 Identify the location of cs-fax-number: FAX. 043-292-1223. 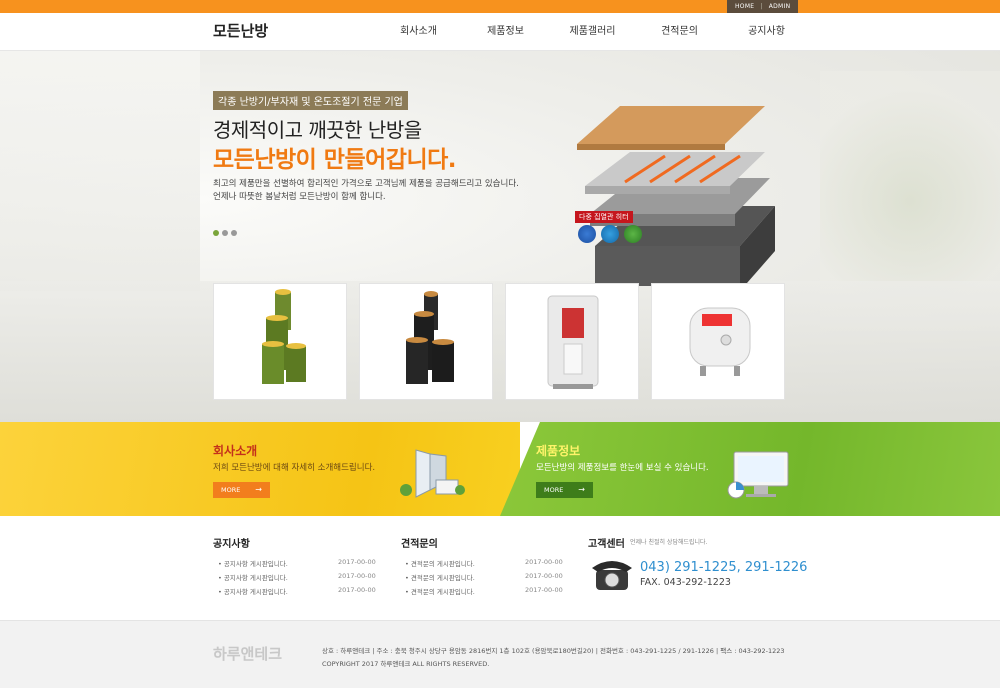
(685, 582).